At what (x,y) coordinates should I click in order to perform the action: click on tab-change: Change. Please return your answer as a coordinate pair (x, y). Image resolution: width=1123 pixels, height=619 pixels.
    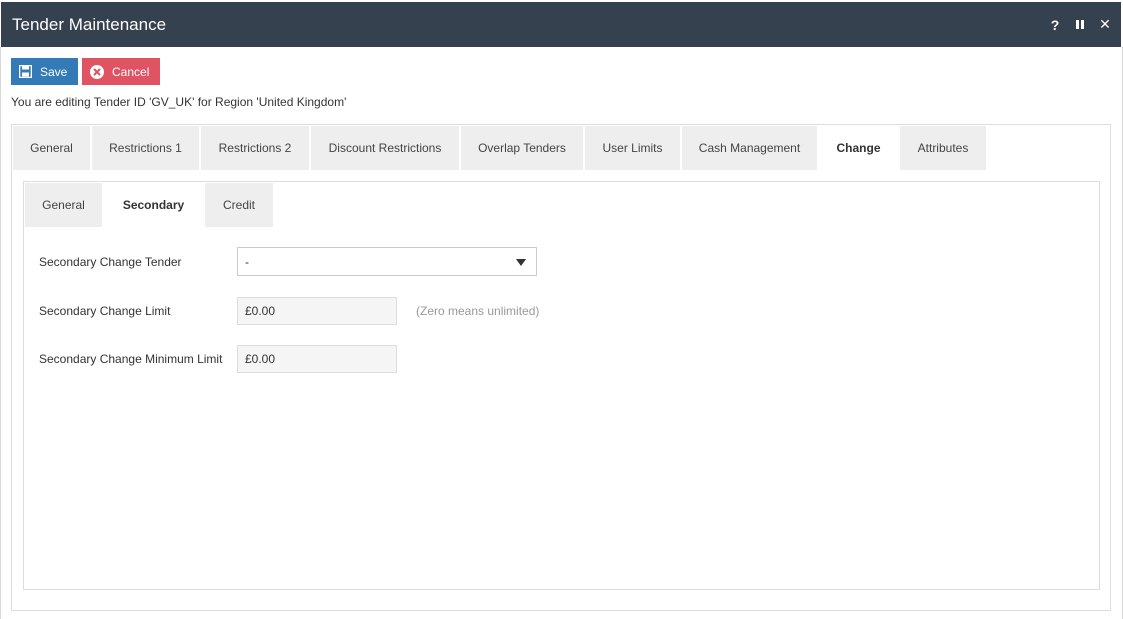
    Looking at the image, I should click on (858, 148).